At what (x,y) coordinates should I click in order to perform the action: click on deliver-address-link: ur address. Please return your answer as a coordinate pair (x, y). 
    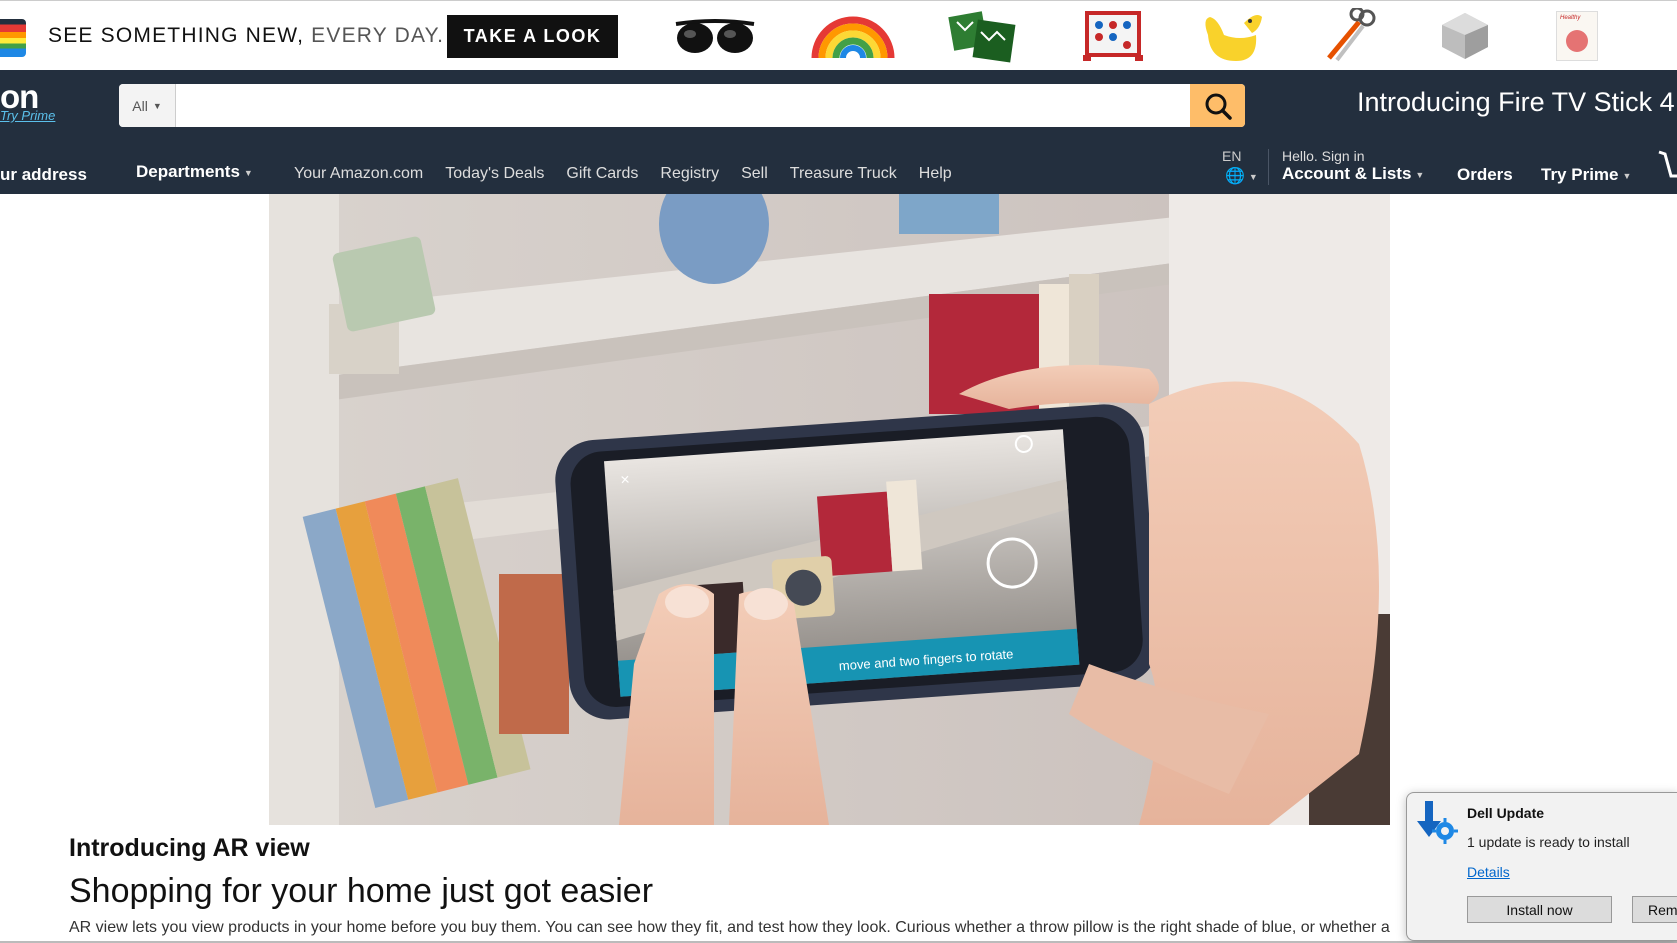
    Looking at the image, I should click on (43, 175).